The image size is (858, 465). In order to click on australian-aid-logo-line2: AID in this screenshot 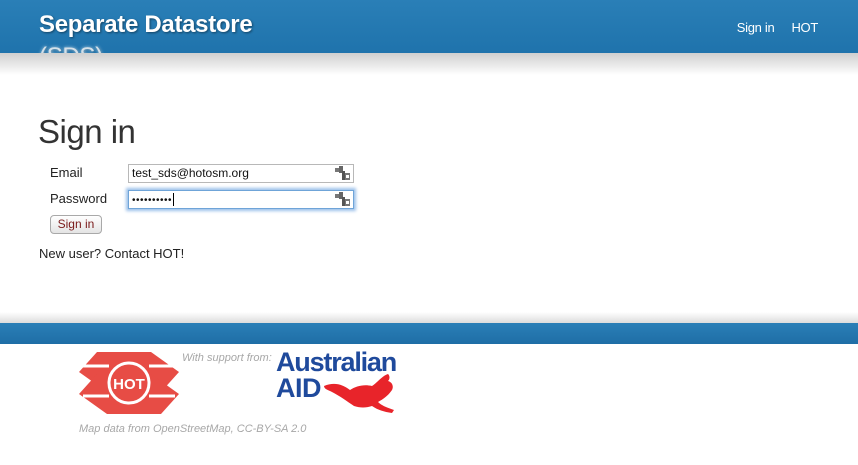, I will do `click(299, 388)`.